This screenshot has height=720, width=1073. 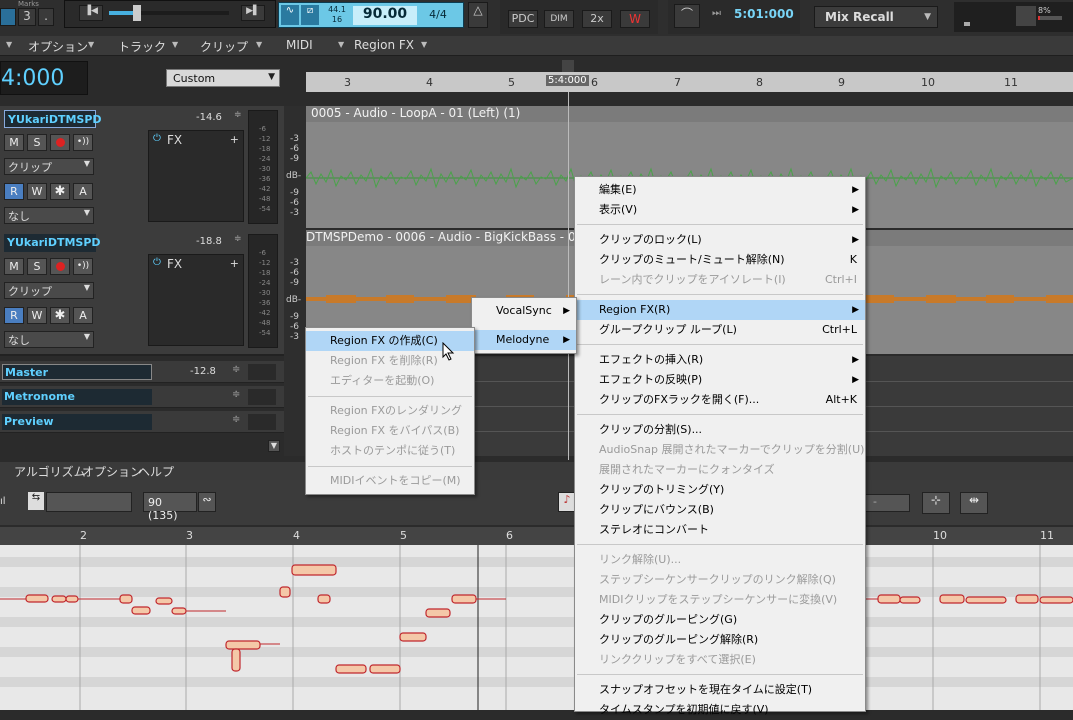 What do you see at coordinates (390, 381) in the screenshot?
I see `menu-item-launch-editor: エディターを起動(O)` at bounding box center [390, 381].